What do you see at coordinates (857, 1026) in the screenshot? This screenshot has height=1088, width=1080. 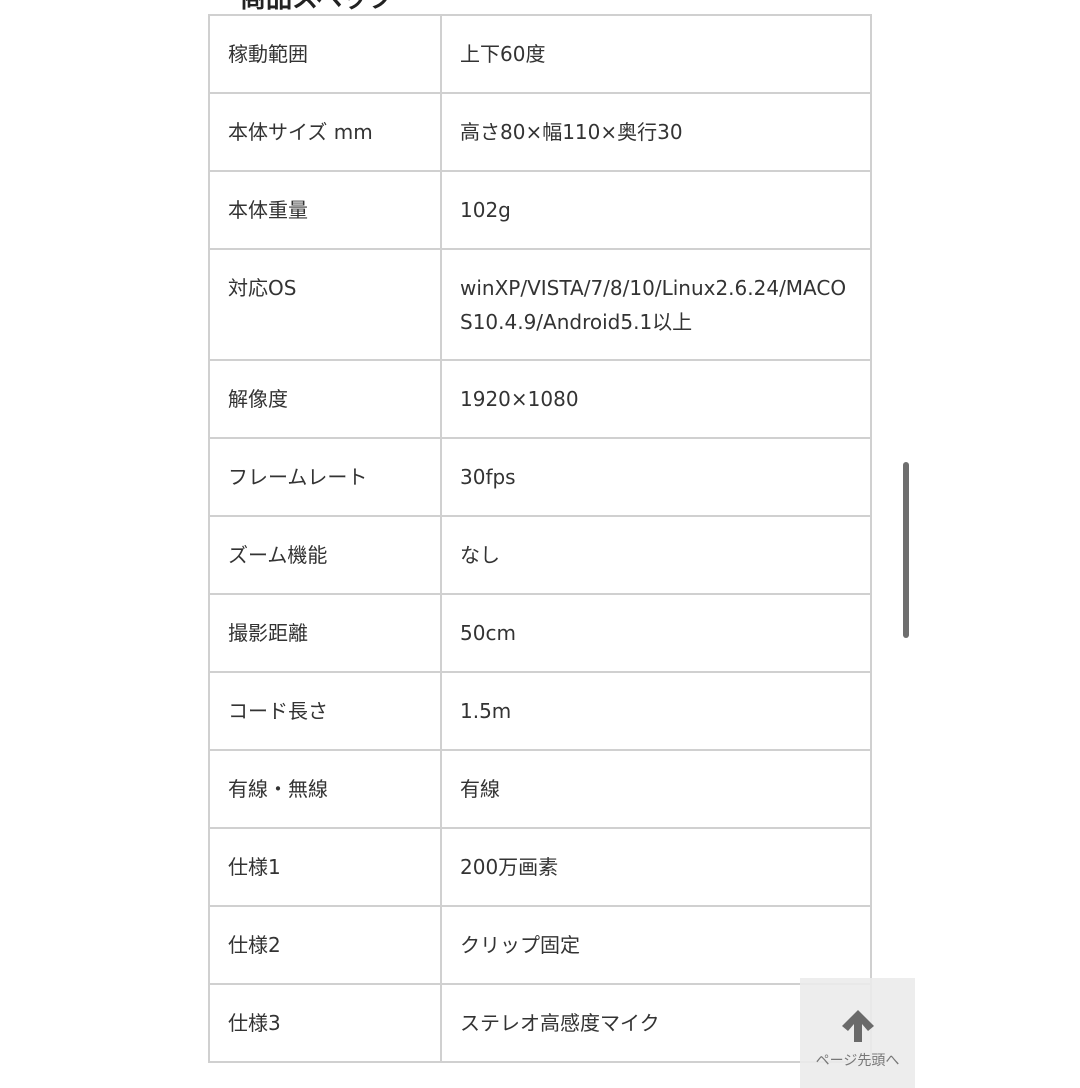 I see `arrow-up-icon` at bounding box center [857, 1026].